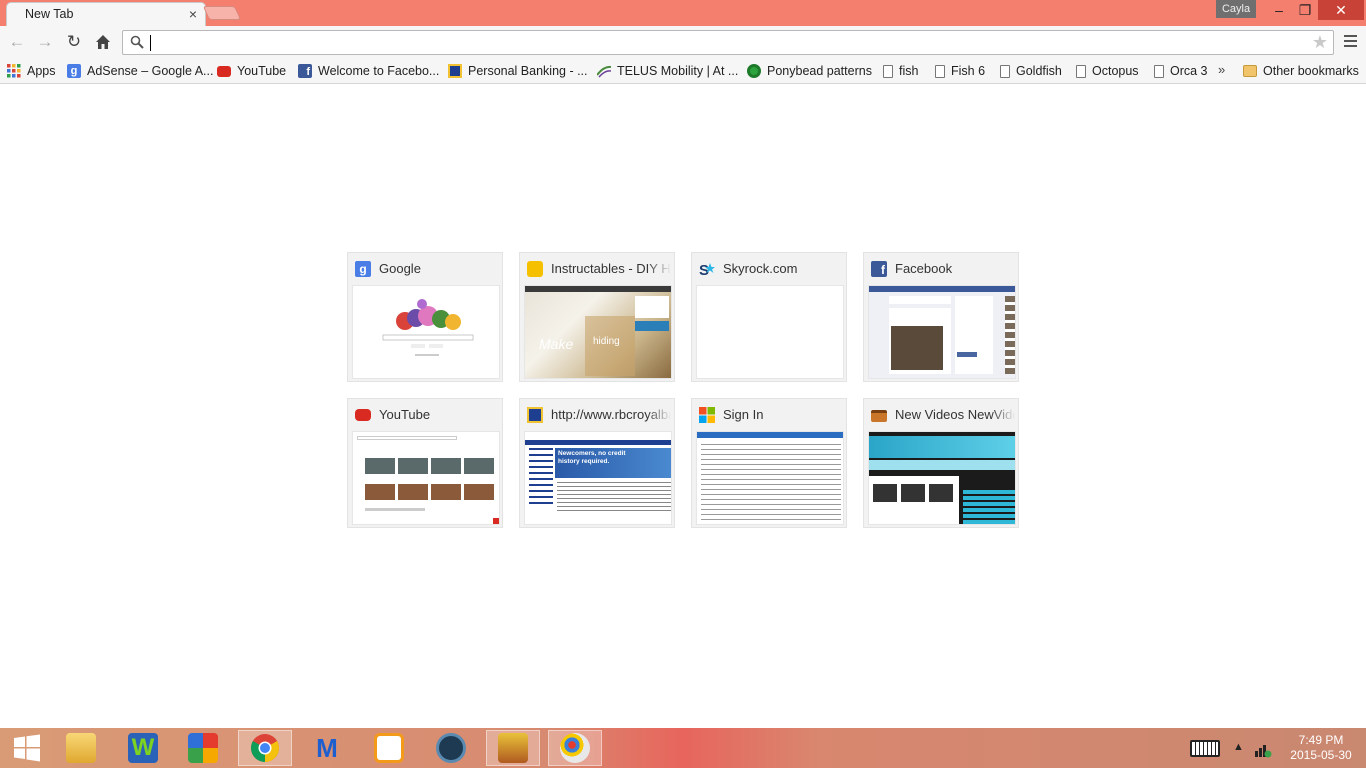 The height and width of the screenshot is (768, 1366). Describe the element at coordinates (327, 748) in the screenshot. I see `taskbar-malwarebytes: M` at that location.